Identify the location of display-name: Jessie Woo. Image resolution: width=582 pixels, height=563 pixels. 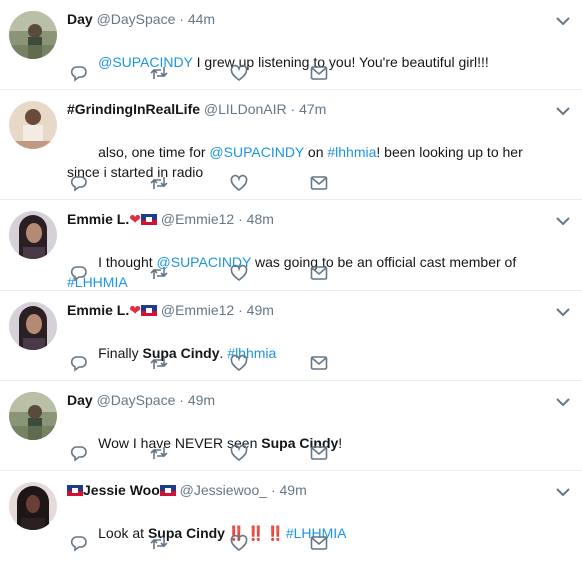
(121, 490).